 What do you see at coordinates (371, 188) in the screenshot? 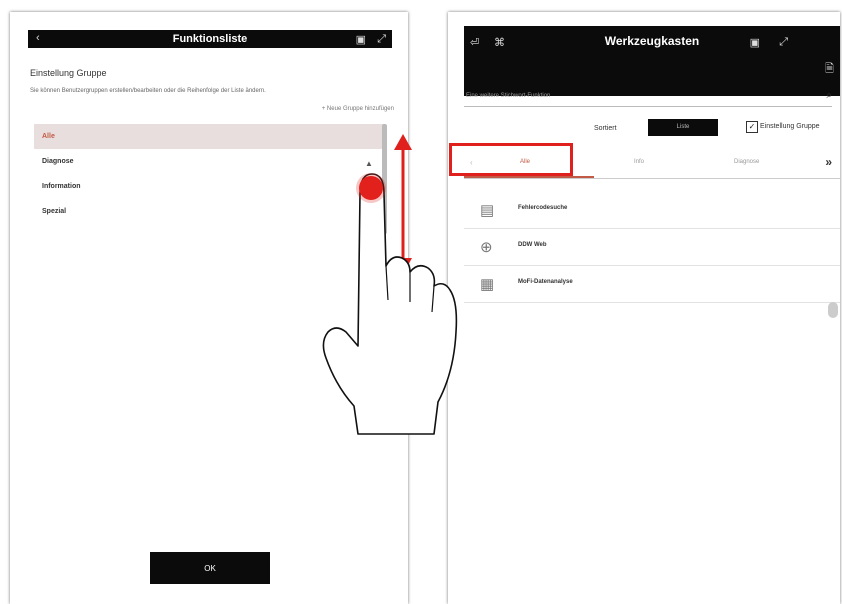
I see `touch-point-indicator` at bounding box center [371, 188].